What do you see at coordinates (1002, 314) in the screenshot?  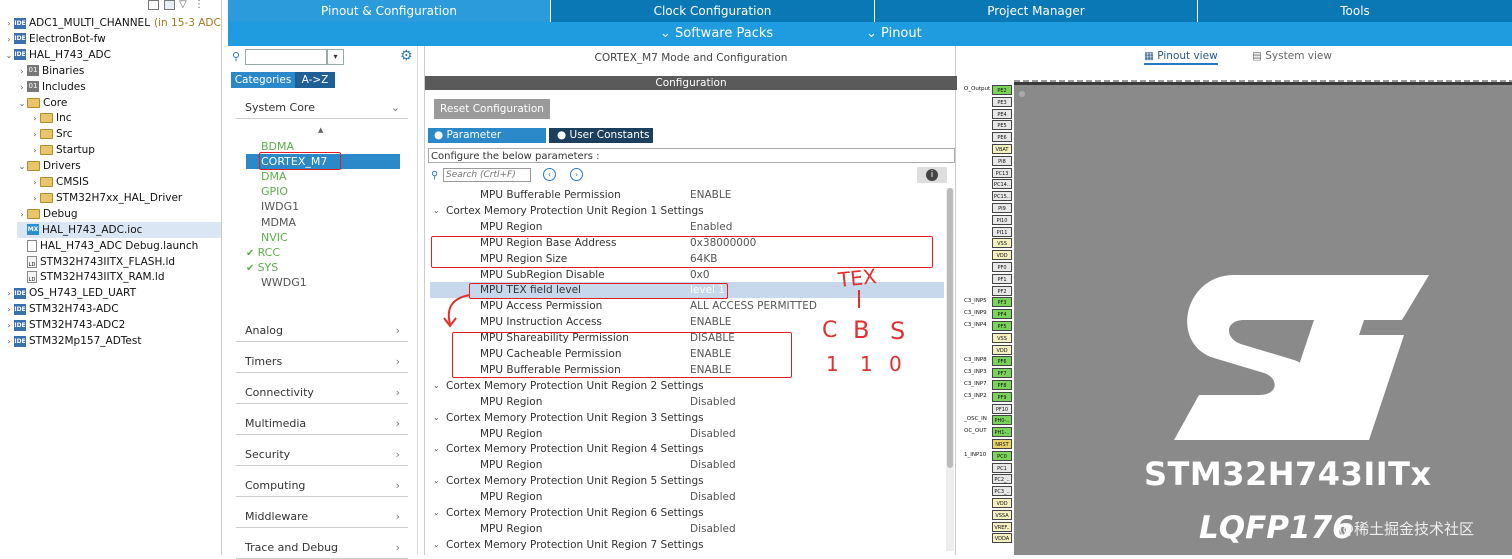 I see `pin: PF4` at bounding box center [1002, 314].